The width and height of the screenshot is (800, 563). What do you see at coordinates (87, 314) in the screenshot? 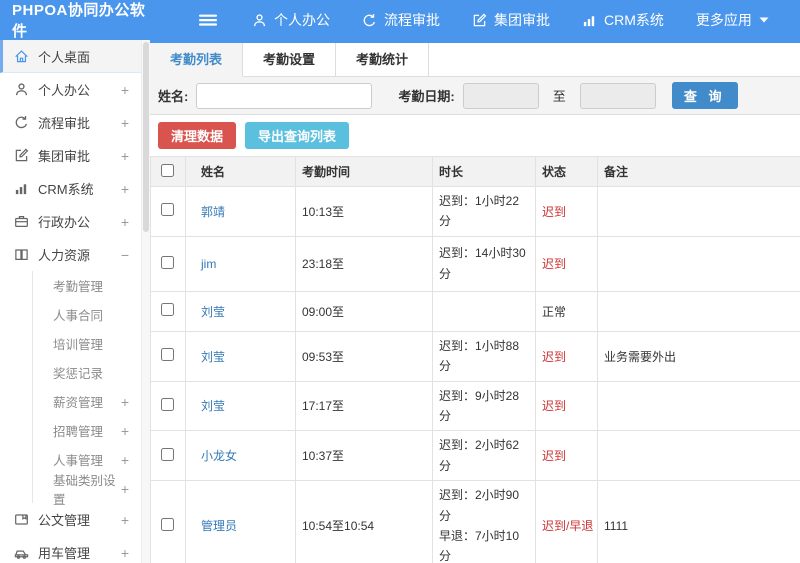
I see `sidebar-subitem-hr-contract: 人事合同` at bounding box center [87, 314].